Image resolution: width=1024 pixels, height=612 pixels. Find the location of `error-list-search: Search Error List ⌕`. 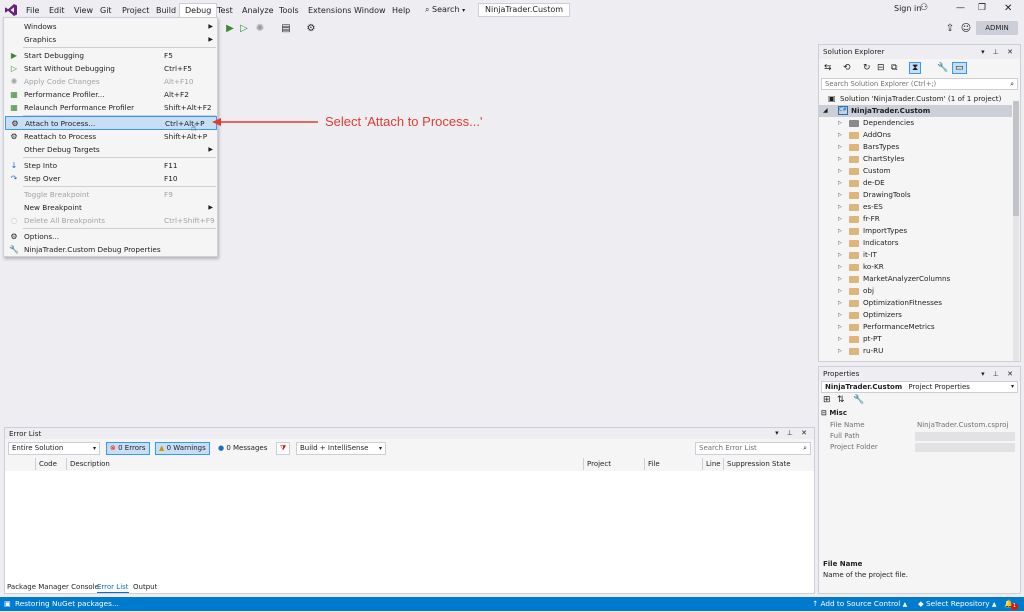

error-list-search: Search Error List ⌕ is located at coordinates (753, 448).